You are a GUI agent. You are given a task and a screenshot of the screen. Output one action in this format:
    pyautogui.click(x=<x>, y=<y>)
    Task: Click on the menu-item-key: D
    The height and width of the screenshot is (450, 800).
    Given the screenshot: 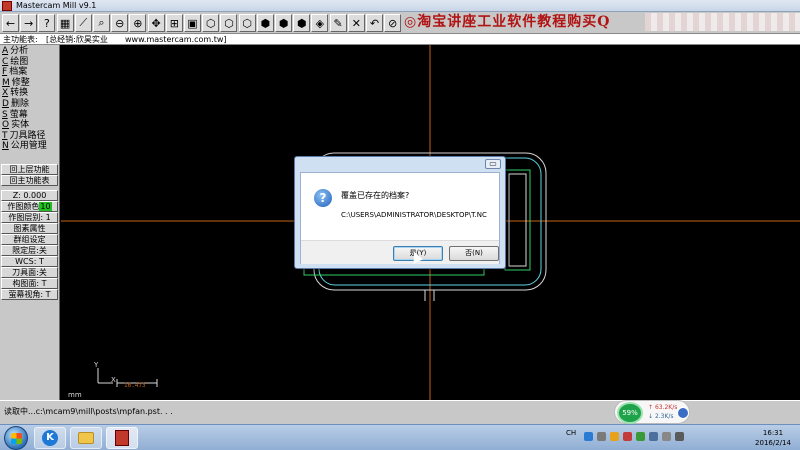 What is the action you would take?
    pyautogui.click(x=5, y=104)
    